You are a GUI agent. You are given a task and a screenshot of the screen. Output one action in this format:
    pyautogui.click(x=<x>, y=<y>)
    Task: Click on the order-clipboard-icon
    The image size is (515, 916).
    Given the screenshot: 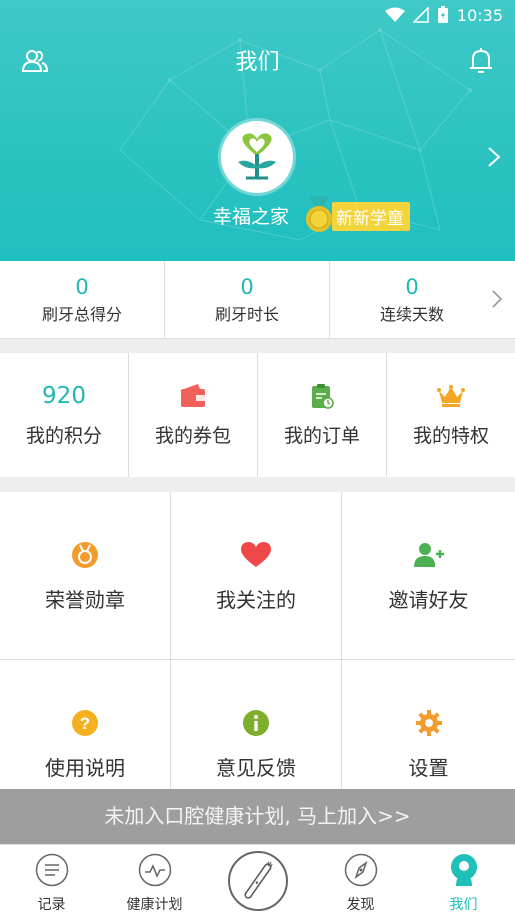 What is the action you would take?
    pyautogui.click(x=323, y=396)
    